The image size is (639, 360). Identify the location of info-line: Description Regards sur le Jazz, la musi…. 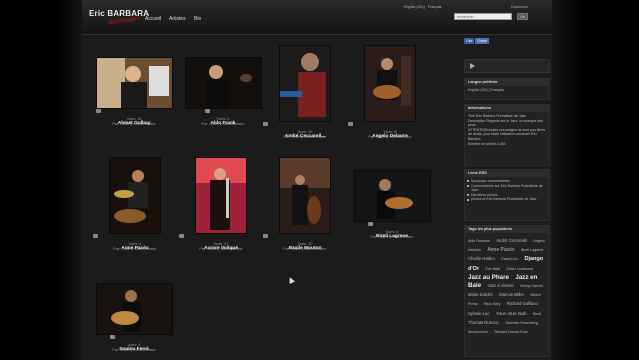
(505, 123).